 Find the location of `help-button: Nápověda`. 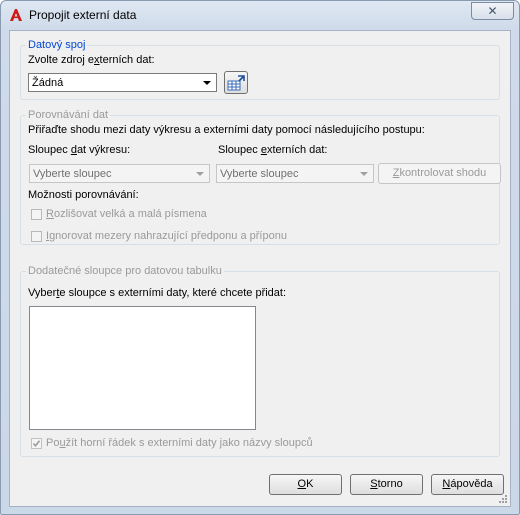

help-button: Nápověda is located at coordinates (467, 484).